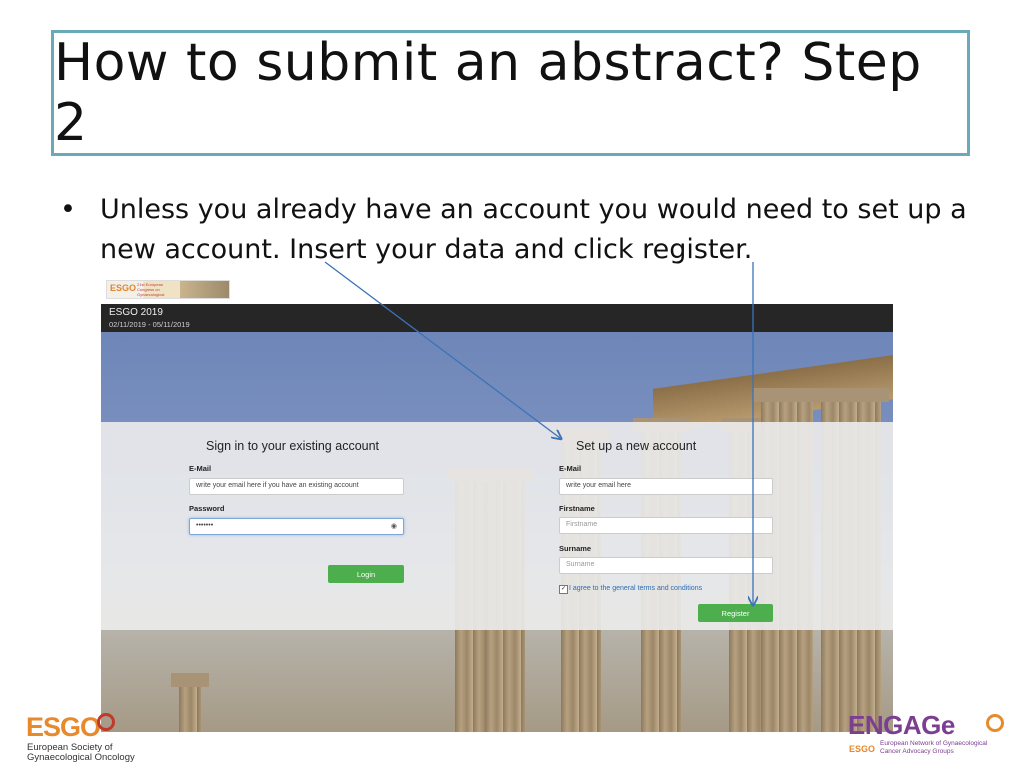  Describe the element at coordinates (394, 526) in the screenshot. I see `show-password-icon: ◉` at that location.